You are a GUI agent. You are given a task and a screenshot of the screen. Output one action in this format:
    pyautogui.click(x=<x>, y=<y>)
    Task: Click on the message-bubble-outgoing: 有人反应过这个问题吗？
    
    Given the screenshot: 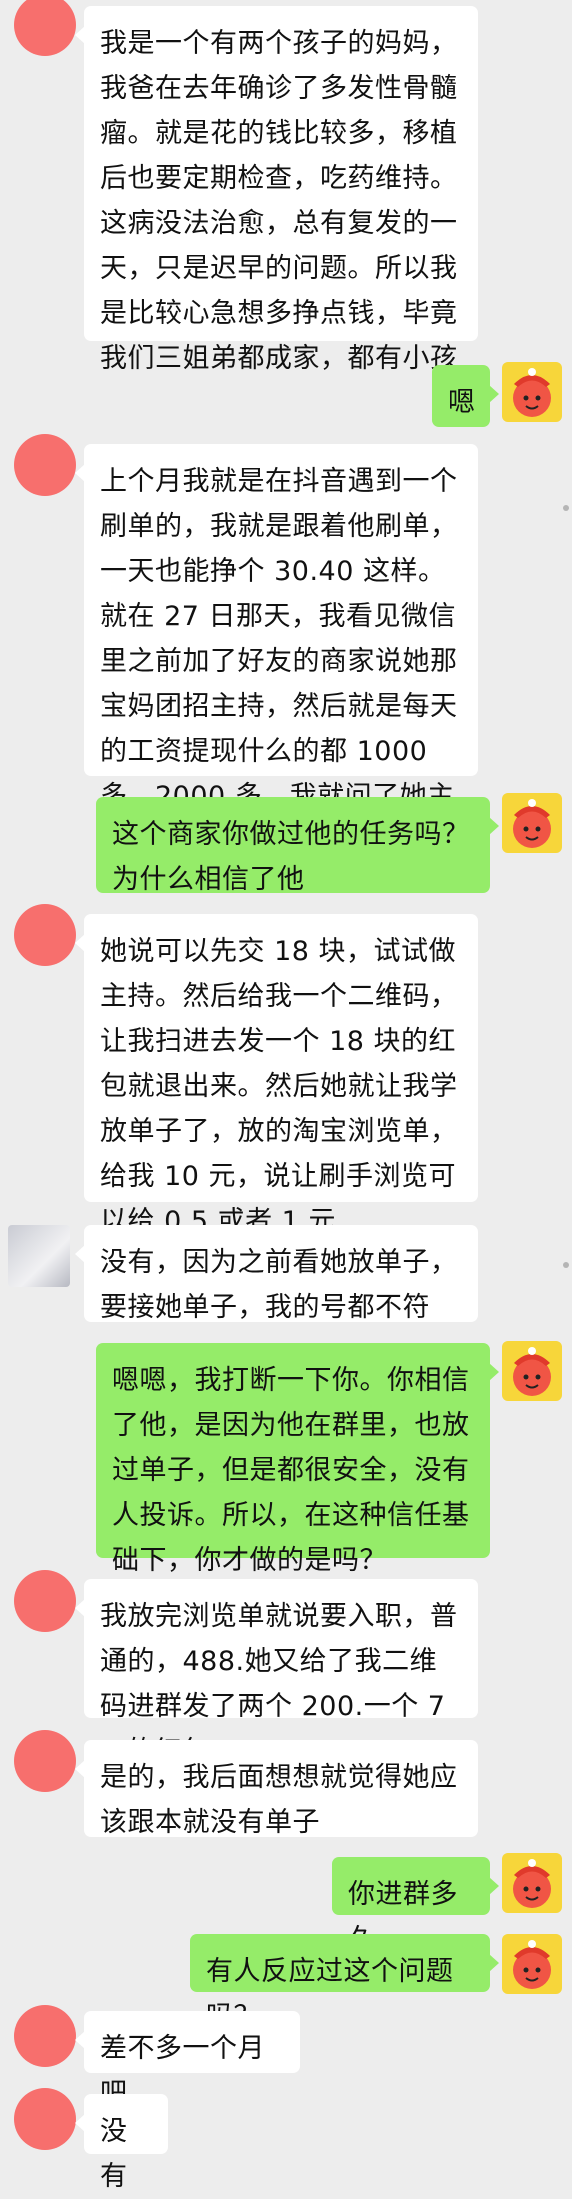 What is the action you would take?
    pyautogui.click(x=344, y=1983)
    